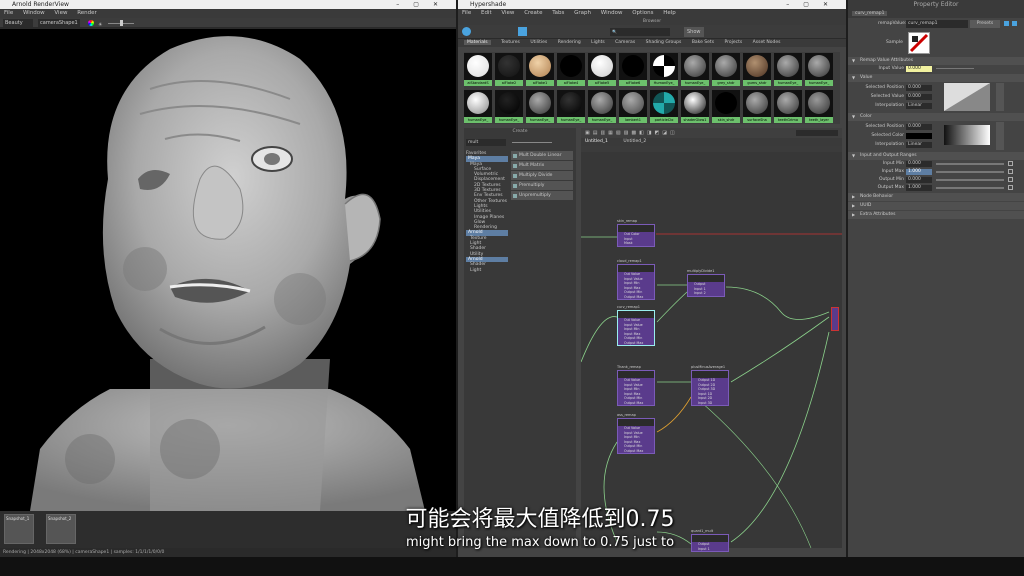  I want to click on exposure-slider-handle, so click(121, 23).